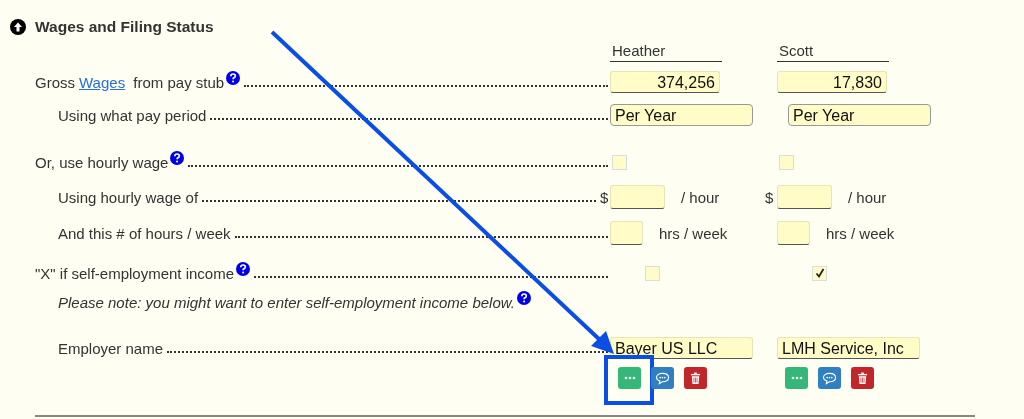 Image resolution: width=1024 pixels, height=419 pixels. Describe the element at coordinates (286, 302) in the screenshot. I see `note-text: Please note: you might want to enter self-employment income below.` at that location.